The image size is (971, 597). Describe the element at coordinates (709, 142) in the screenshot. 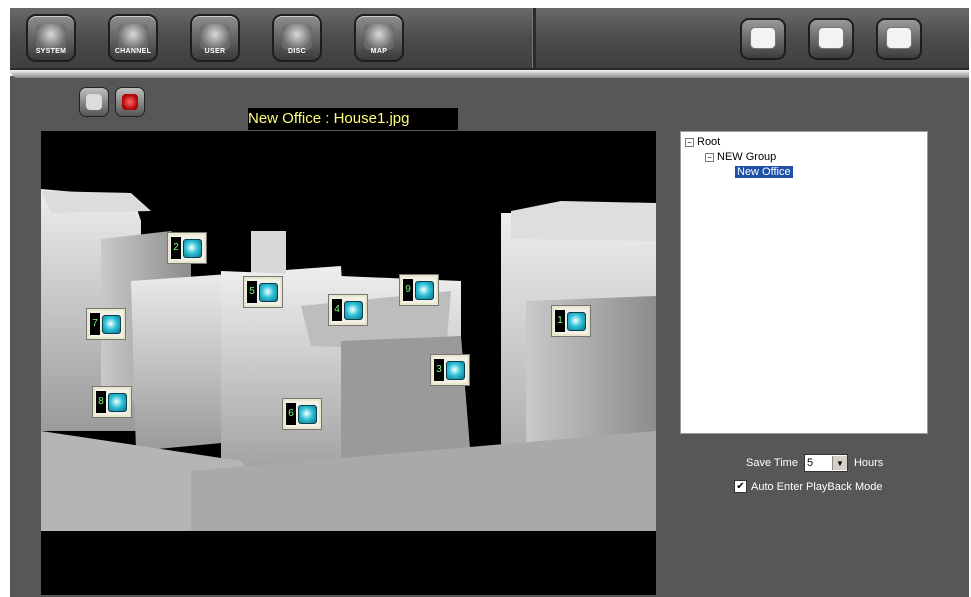

I see `tree-node-label: Root` at that location.